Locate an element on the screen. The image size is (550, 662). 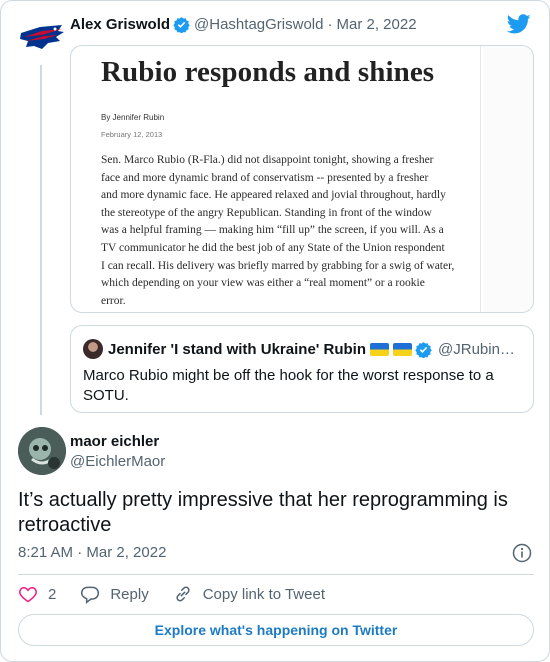
copy-link-button: Copy link to Tweet is located at coordinates (249, 594).